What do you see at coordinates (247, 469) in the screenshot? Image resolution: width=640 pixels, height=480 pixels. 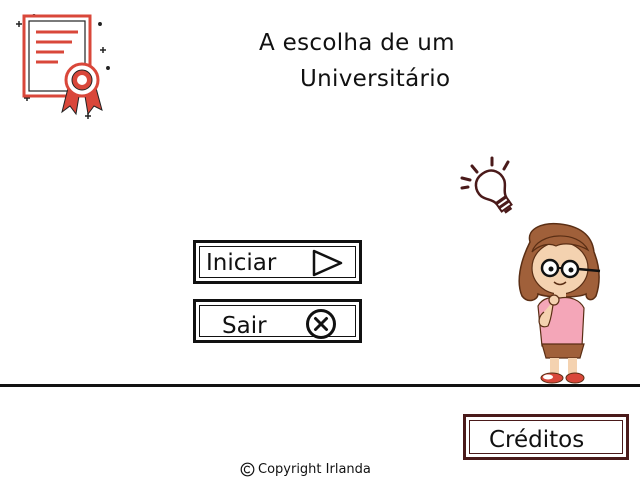 I see `copyright-symbol-icon` at bounding box center [247, 469].